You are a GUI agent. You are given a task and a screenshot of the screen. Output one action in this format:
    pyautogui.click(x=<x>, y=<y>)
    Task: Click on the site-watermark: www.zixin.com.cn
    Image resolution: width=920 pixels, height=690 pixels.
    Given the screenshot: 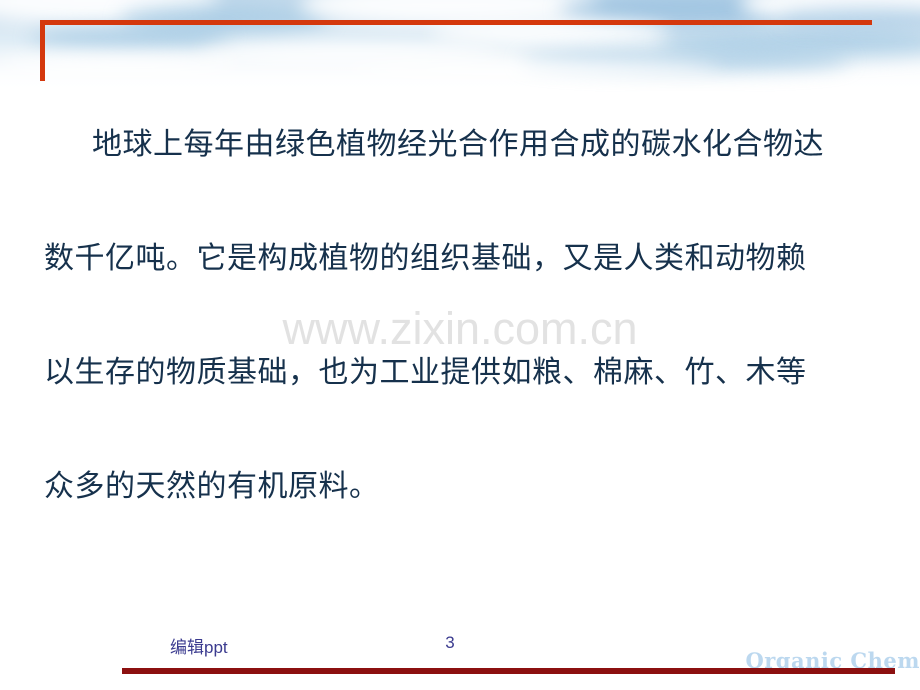 What is the action you would take?
    pyautogui.click(x=460, y=328)
    